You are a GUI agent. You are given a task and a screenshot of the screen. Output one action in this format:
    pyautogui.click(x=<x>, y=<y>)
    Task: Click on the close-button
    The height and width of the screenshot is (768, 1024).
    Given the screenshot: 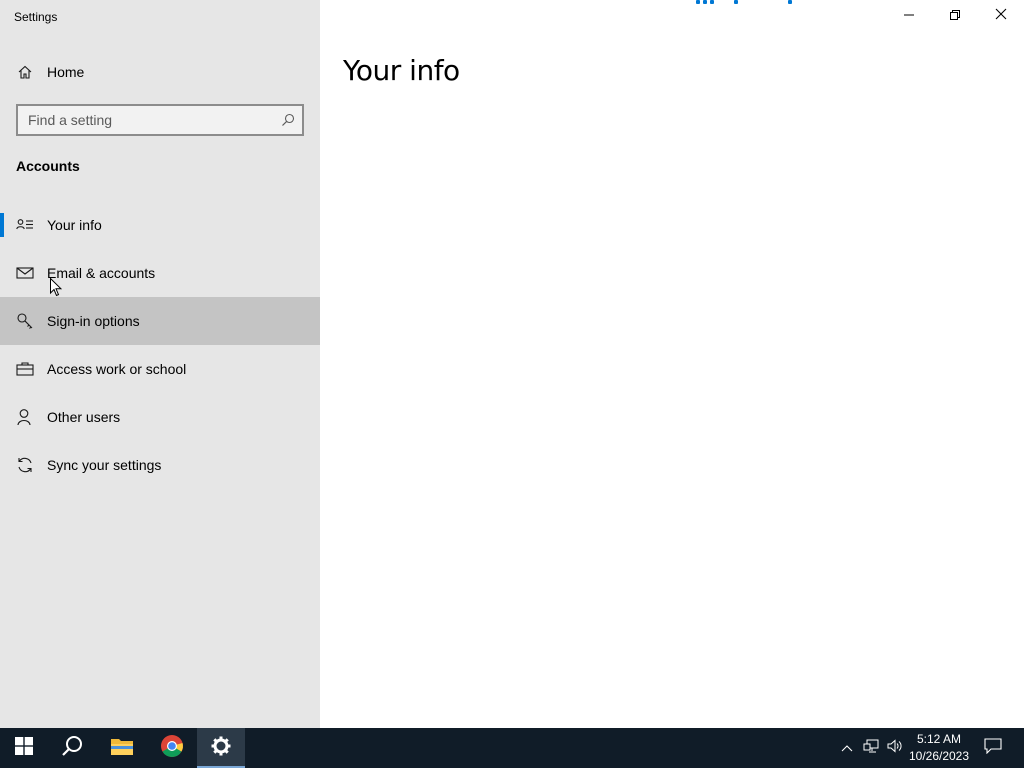 What is the action you would take?
    pyautogui.click(x=1001, y=16)
    